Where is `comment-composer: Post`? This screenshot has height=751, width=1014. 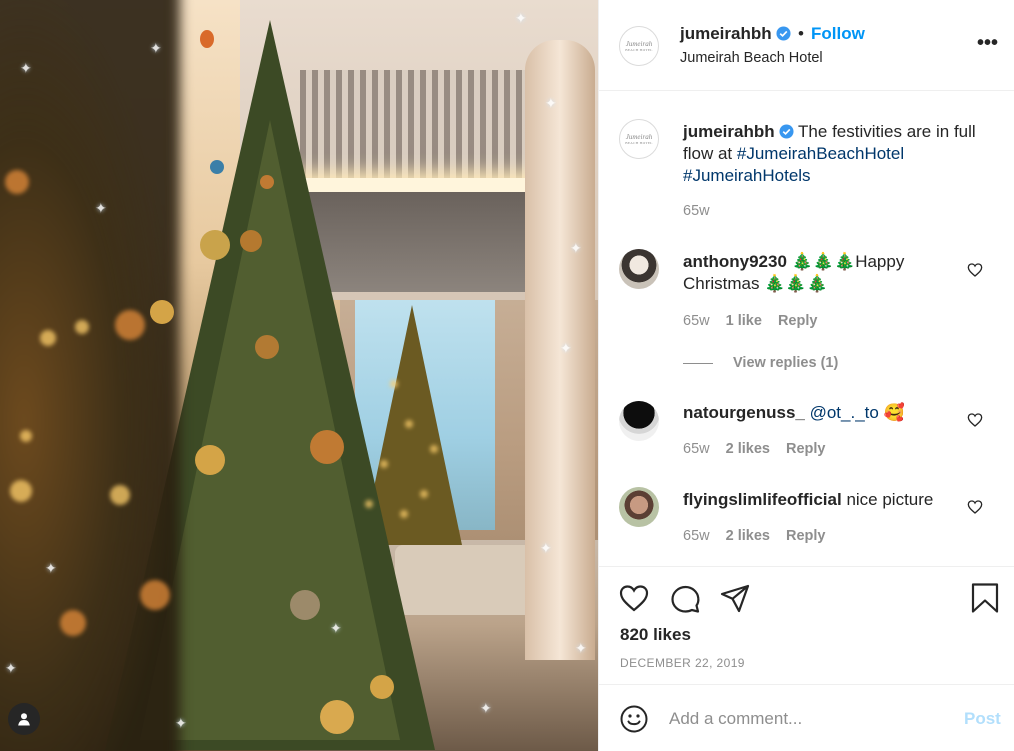 comment-composer: Post is located at coordinates (806, 717).